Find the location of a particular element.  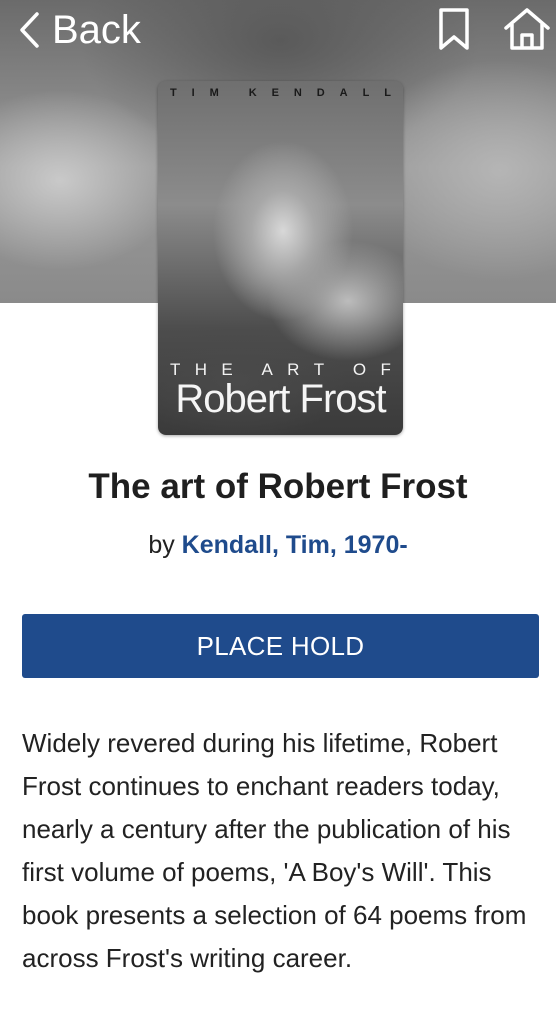

back-button: Back is located at coordinates (79, 30).